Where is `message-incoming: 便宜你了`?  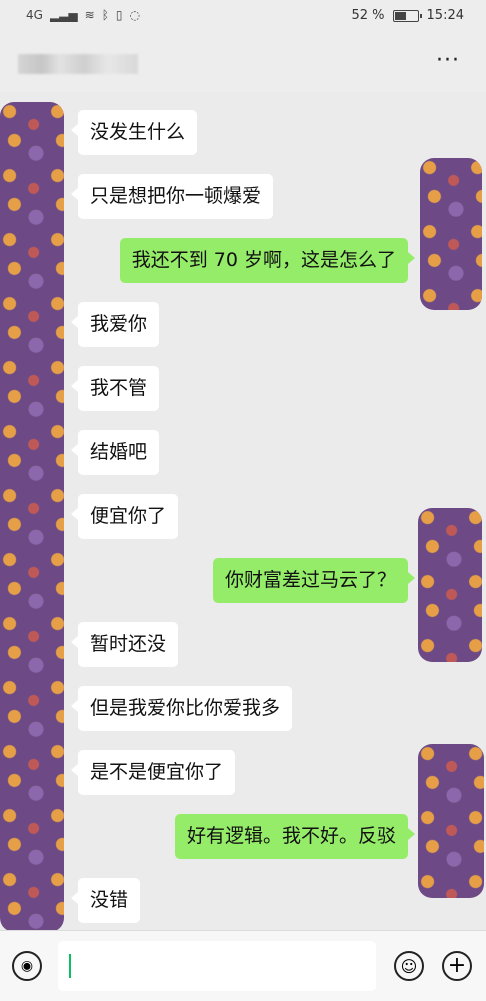 message-incoming: 便宜你了 is located at coordinates (124, 516).